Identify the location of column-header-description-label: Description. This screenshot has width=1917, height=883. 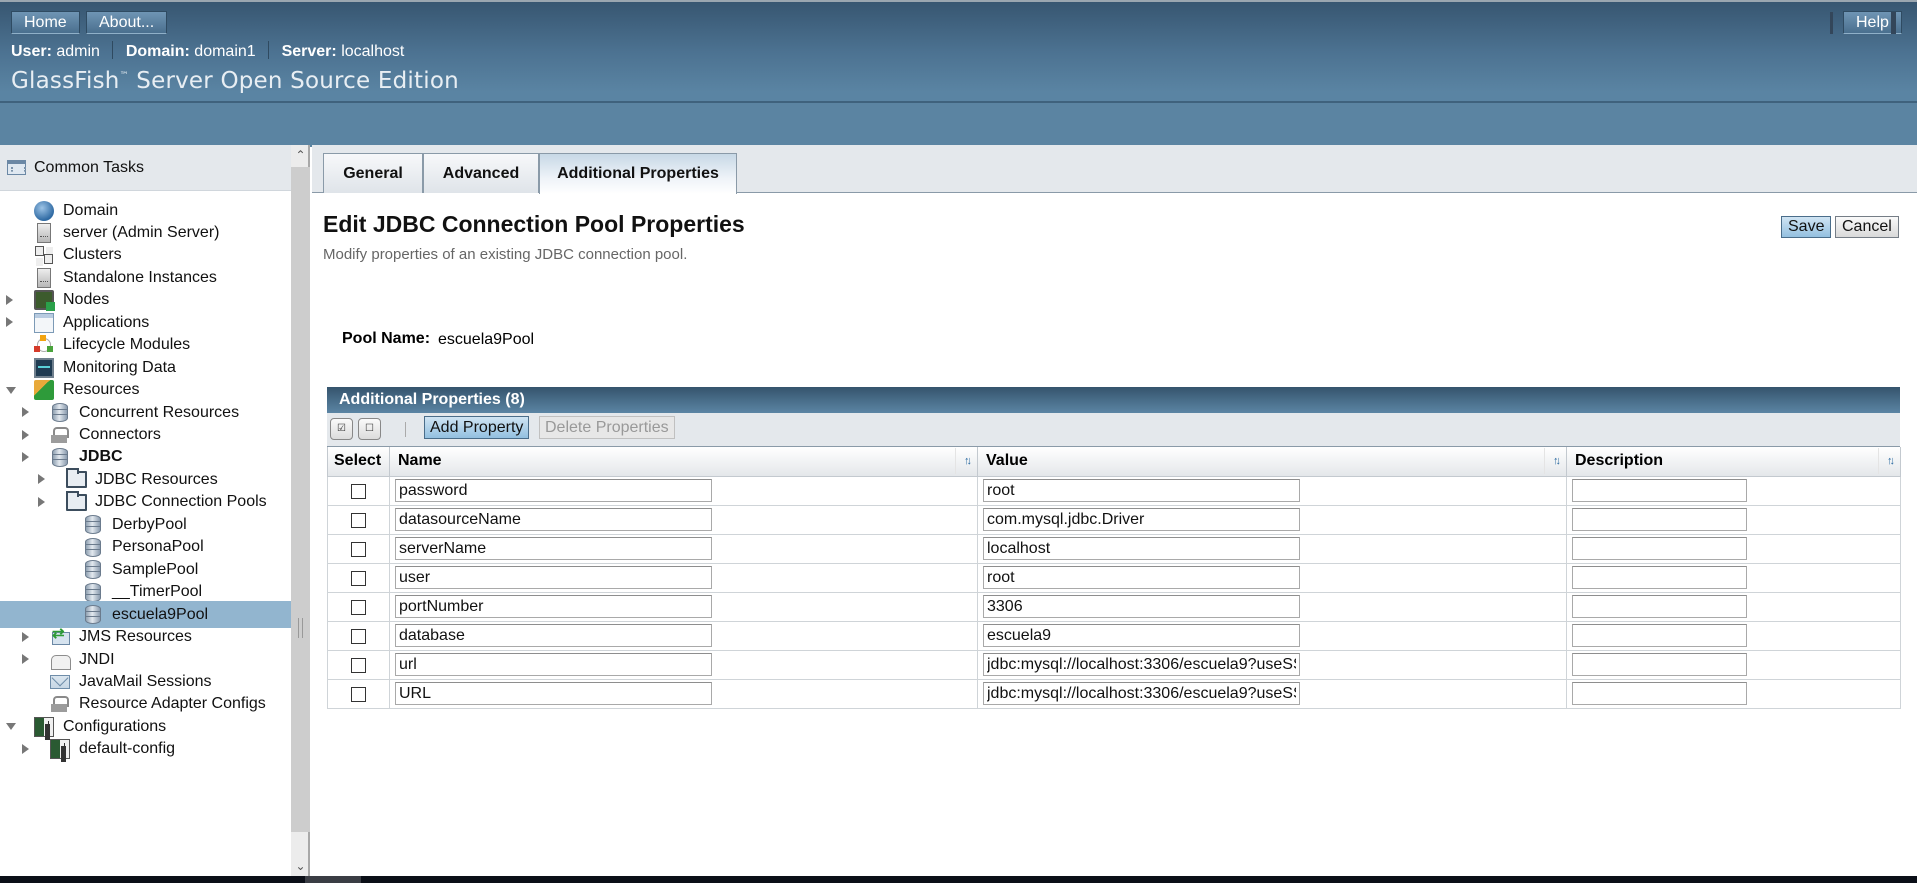
(1619, 461).